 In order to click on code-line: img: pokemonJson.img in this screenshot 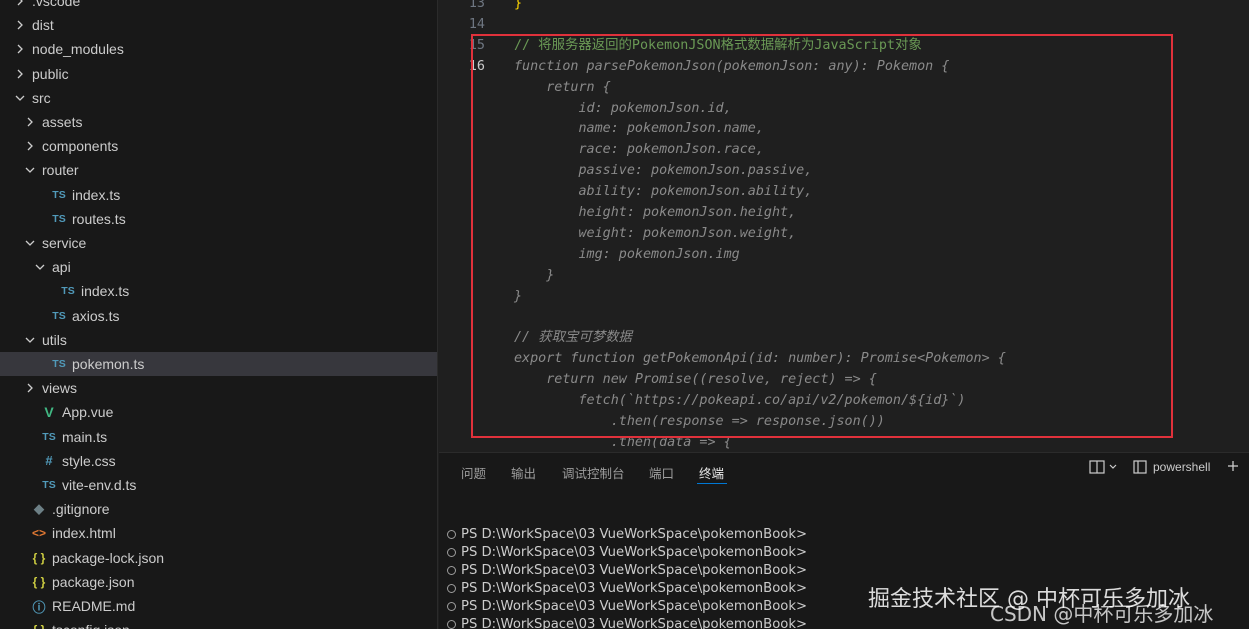, I will do `click(844, 254)`.